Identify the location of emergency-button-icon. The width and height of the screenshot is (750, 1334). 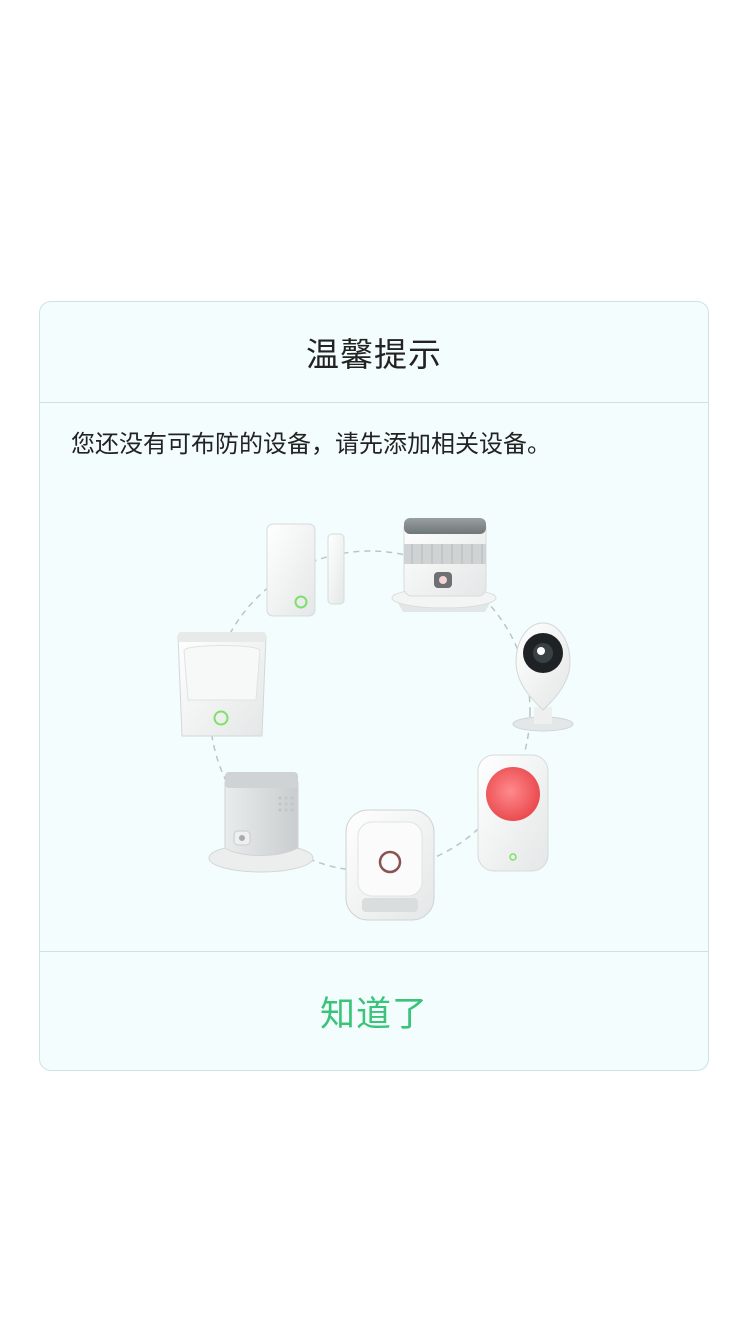
(513, 813).